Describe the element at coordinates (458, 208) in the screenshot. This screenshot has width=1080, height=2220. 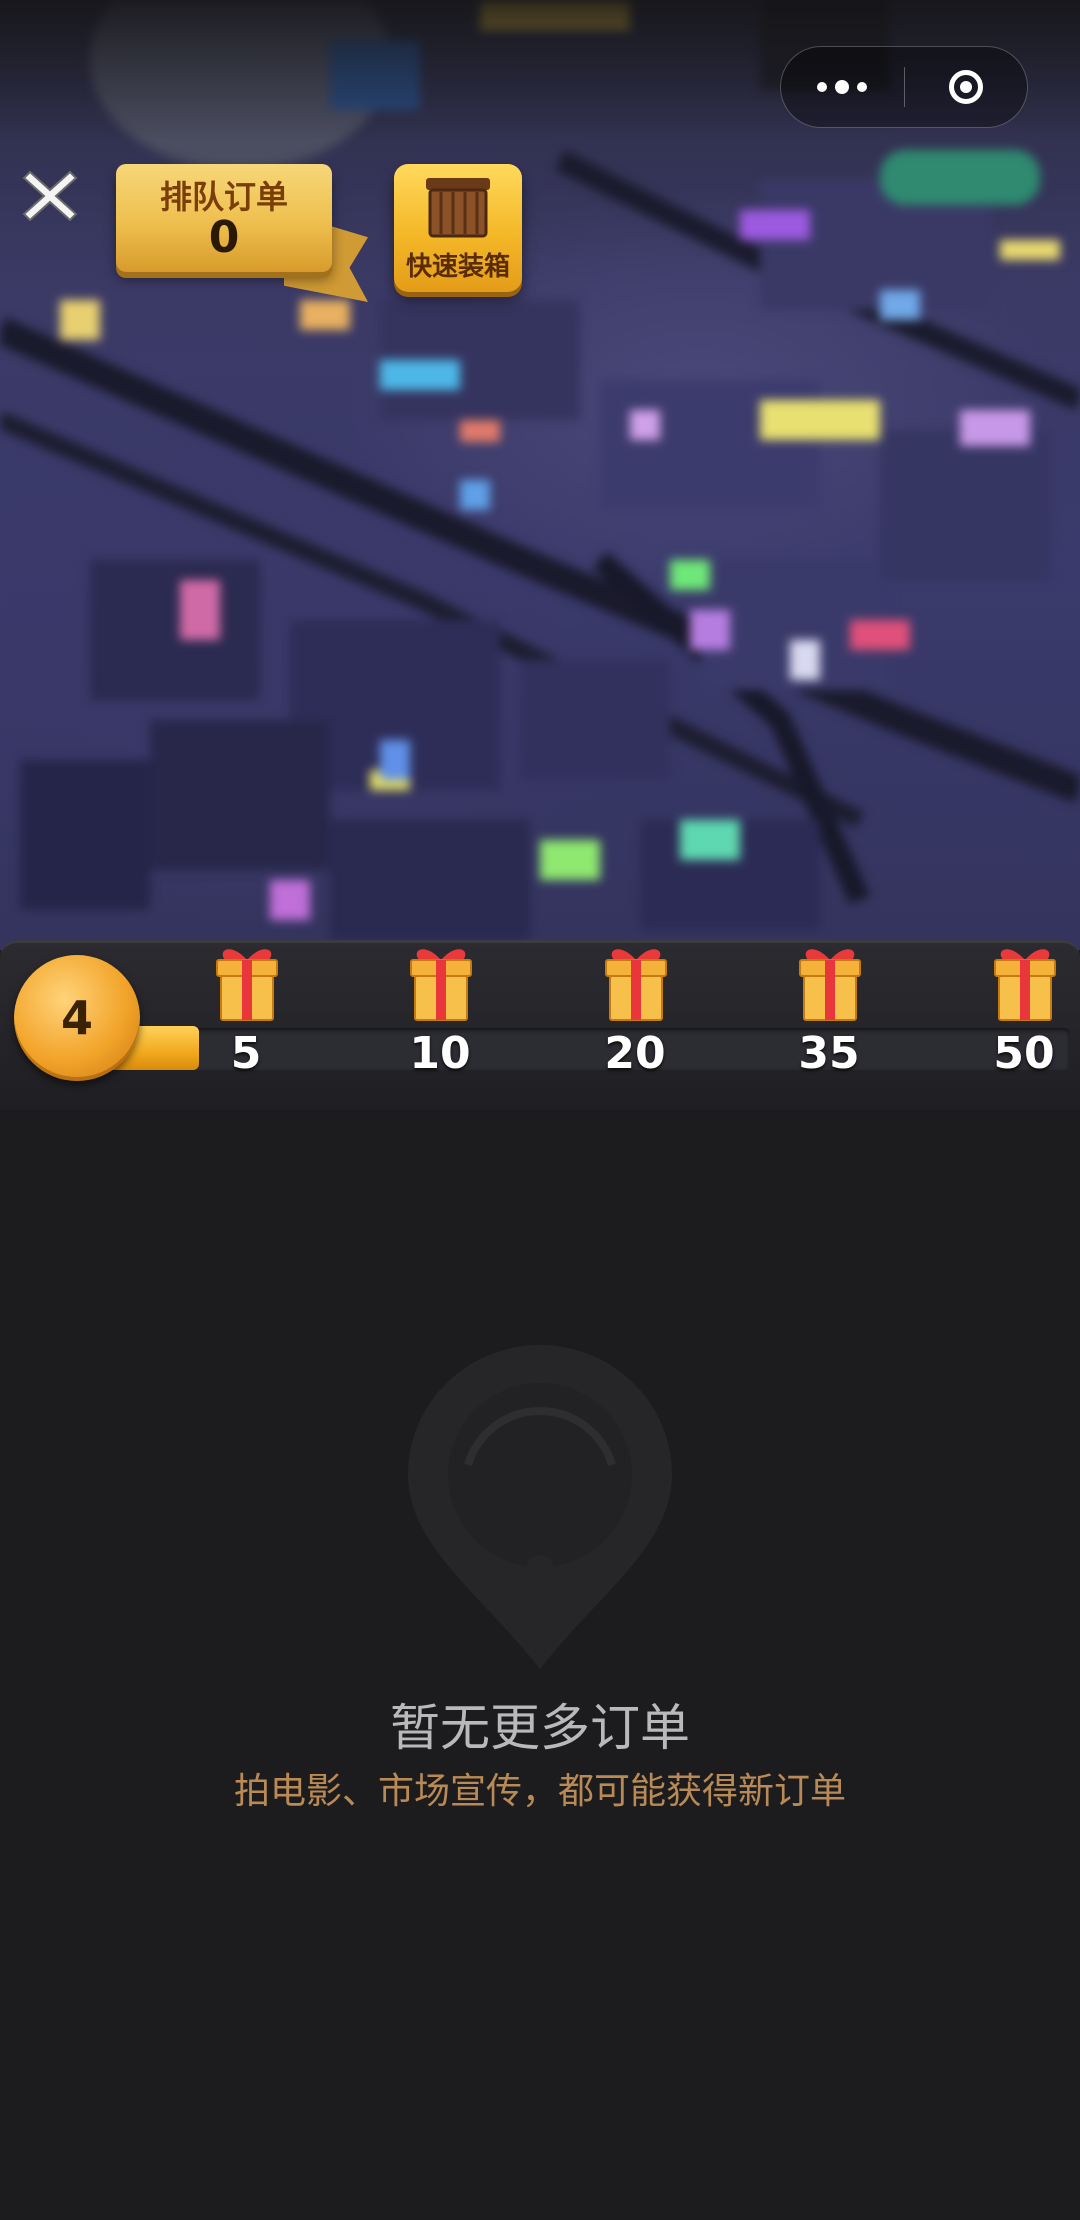
I see `crate-icon` at that location.